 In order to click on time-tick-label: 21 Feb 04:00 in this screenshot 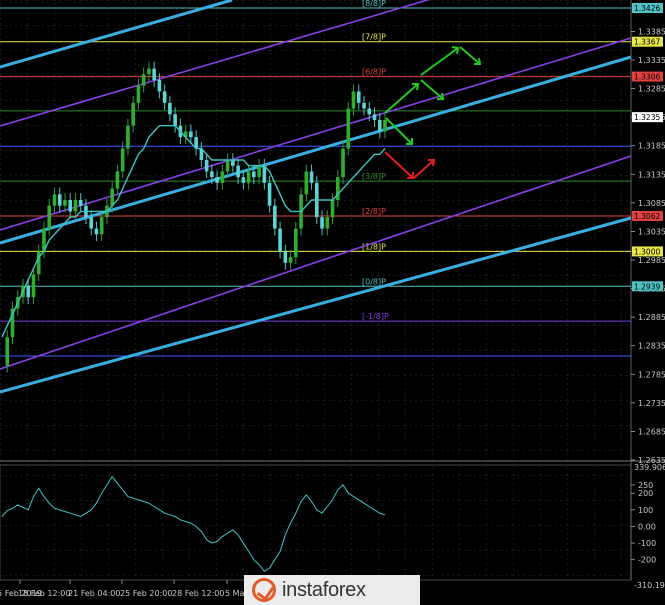, I will do `click(94, 593)`.